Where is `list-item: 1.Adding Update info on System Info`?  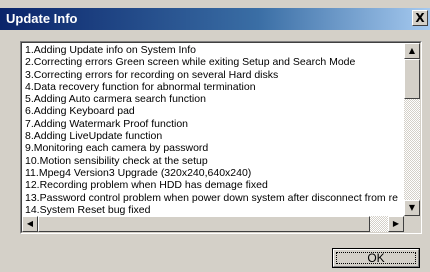
list-item: 1.Adding Update info on System Info is located at coordinates (111, 50).